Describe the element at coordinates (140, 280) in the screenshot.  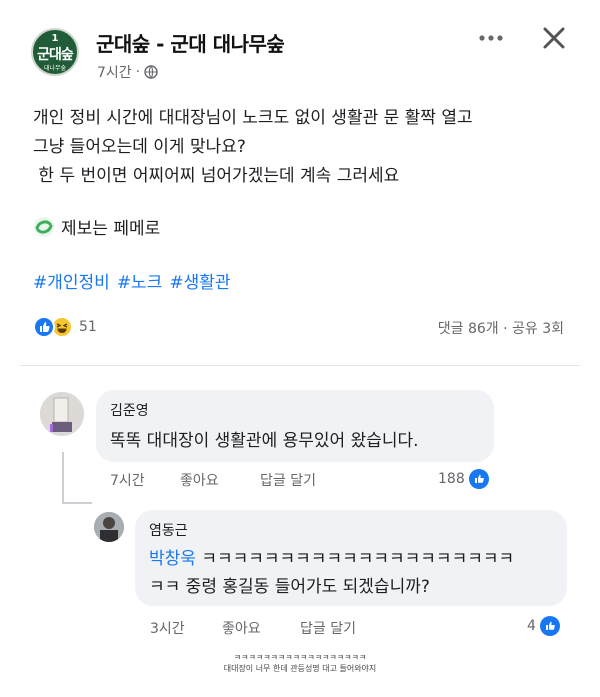
I see `hashtag-link: #노크` at that location.